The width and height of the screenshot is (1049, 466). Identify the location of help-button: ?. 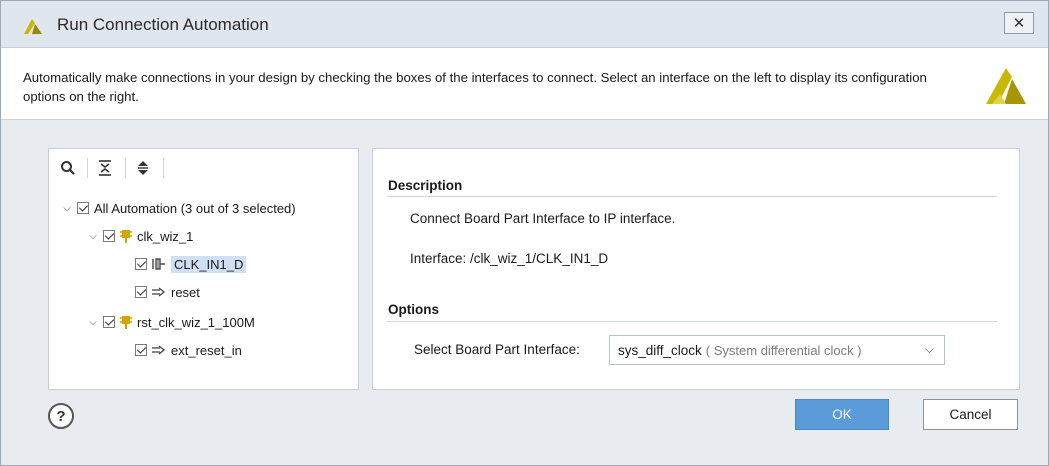
(61, 416).